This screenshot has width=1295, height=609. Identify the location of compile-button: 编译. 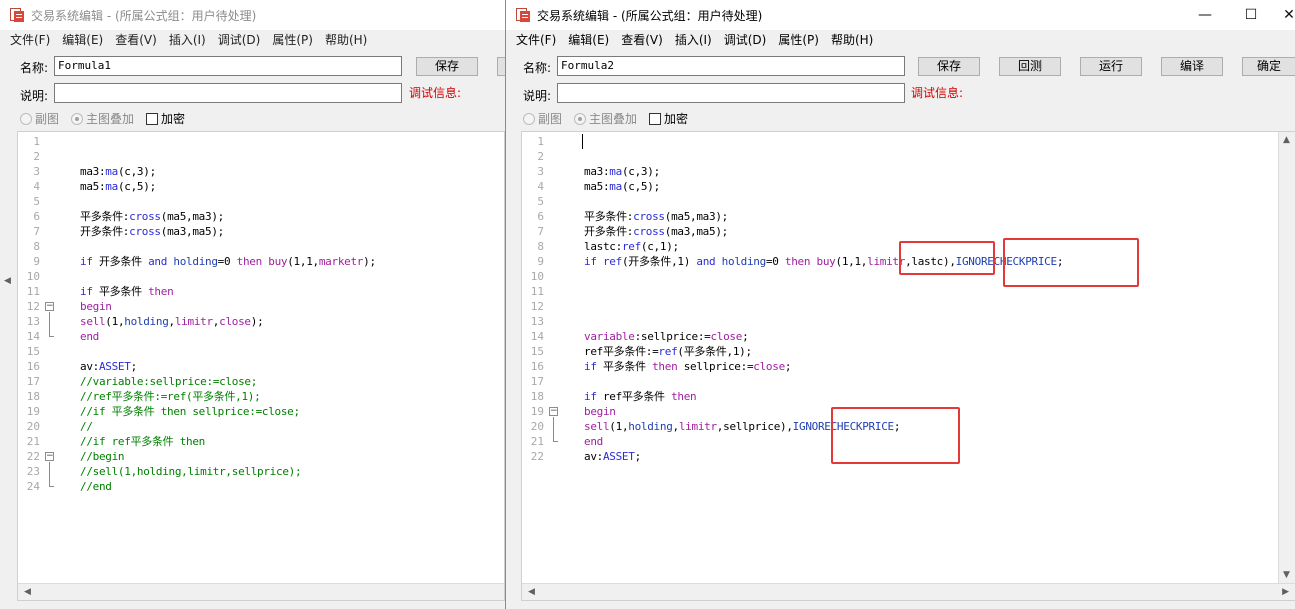
(1192, 66).